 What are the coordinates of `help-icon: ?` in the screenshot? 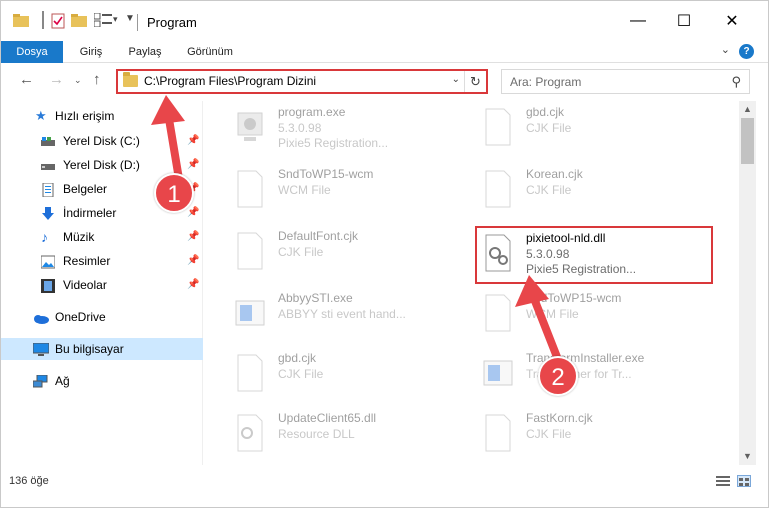 It's located at (746, 51).